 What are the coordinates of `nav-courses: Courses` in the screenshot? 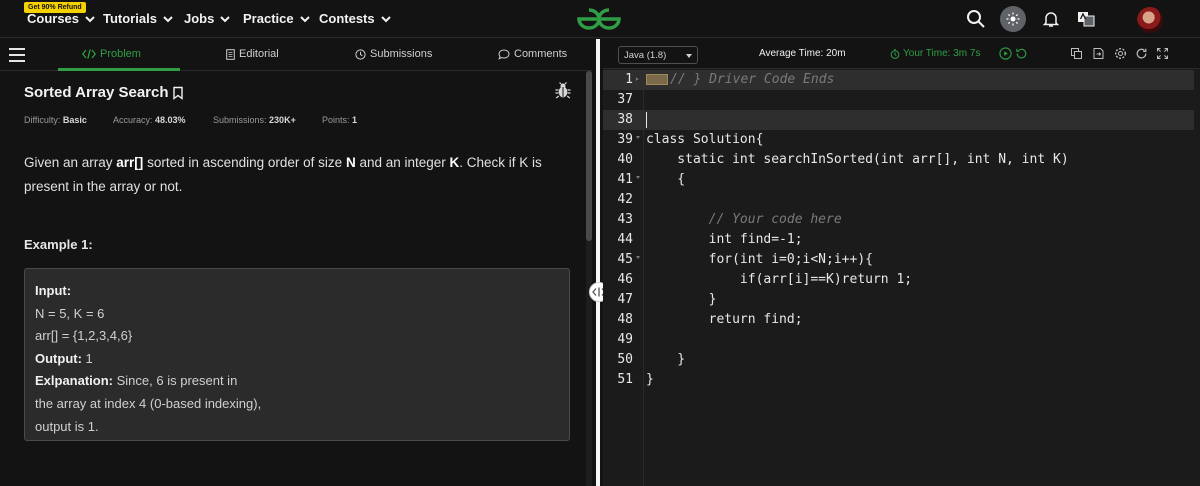 It's located at (61, 18).